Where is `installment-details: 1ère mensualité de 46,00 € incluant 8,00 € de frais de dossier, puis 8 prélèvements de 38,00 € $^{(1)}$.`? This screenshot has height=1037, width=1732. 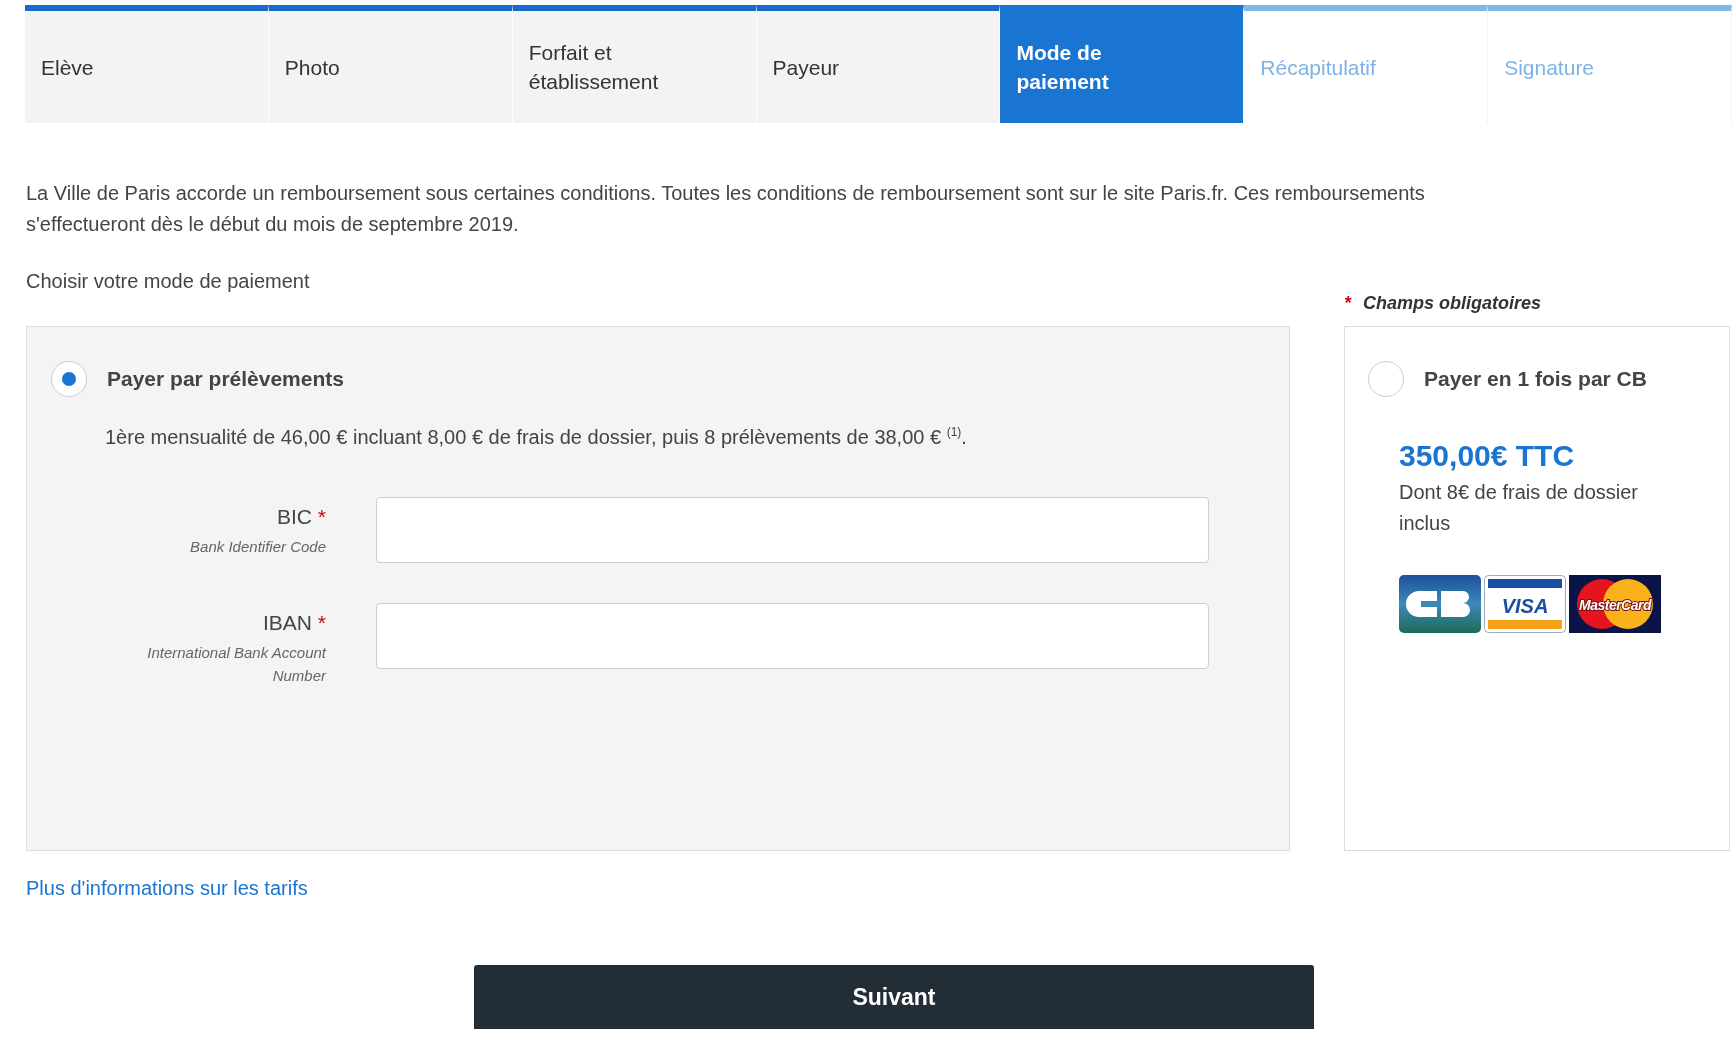
installment-details: 1ère mensualité de 46,00 € incluant 8,00 € de frais de dossier, puis 8 prélèvements de 38,00 € $^{(1)}$. is located at coordinates (536, 437).